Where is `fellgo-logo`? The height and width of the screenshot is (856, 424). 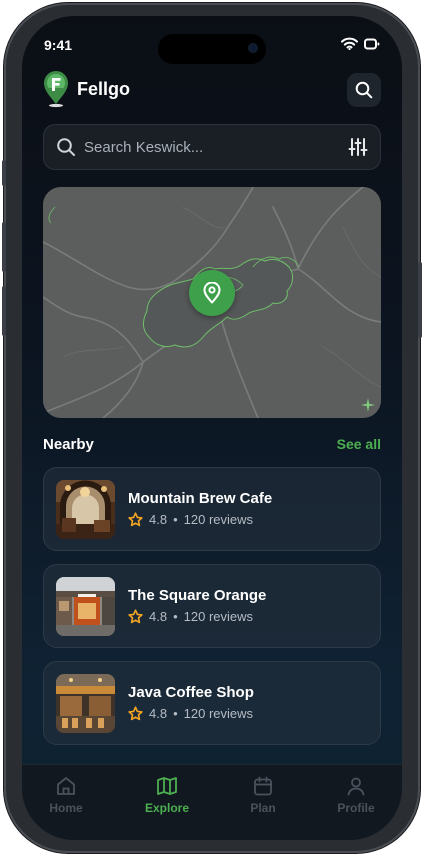 fellgo-logo is located at coordinates (56, 89).